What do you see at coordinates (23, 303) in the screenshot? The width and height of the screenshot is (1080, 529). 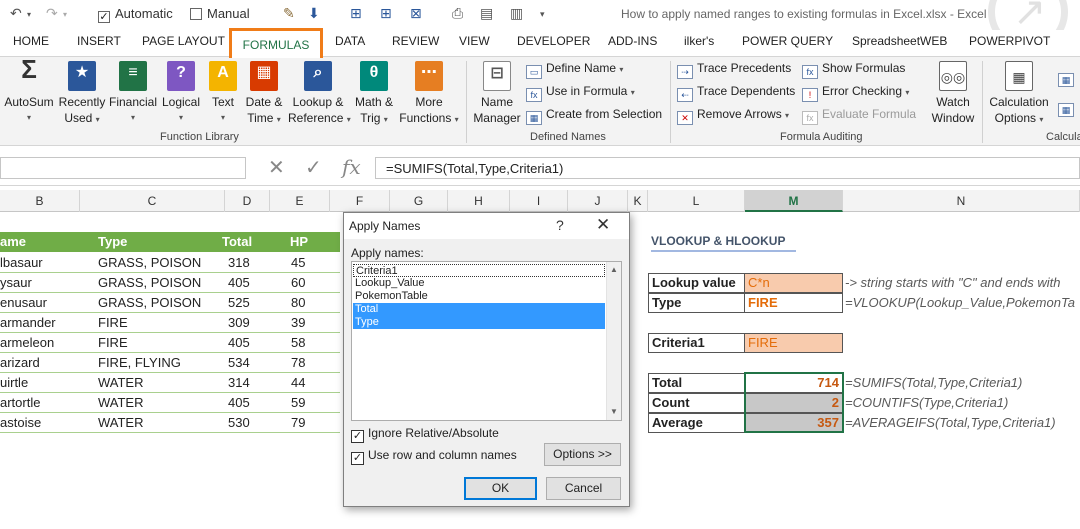 I see `cell-name: enusaur` at bounding box center [23, 303].